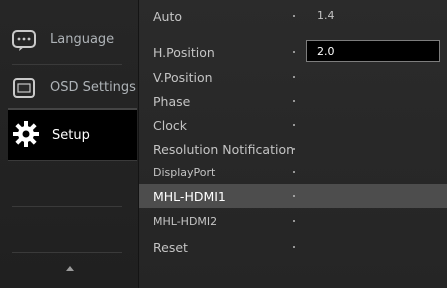  I want to click on menu-item-displayport: DisplayPort, so click(293, 172).